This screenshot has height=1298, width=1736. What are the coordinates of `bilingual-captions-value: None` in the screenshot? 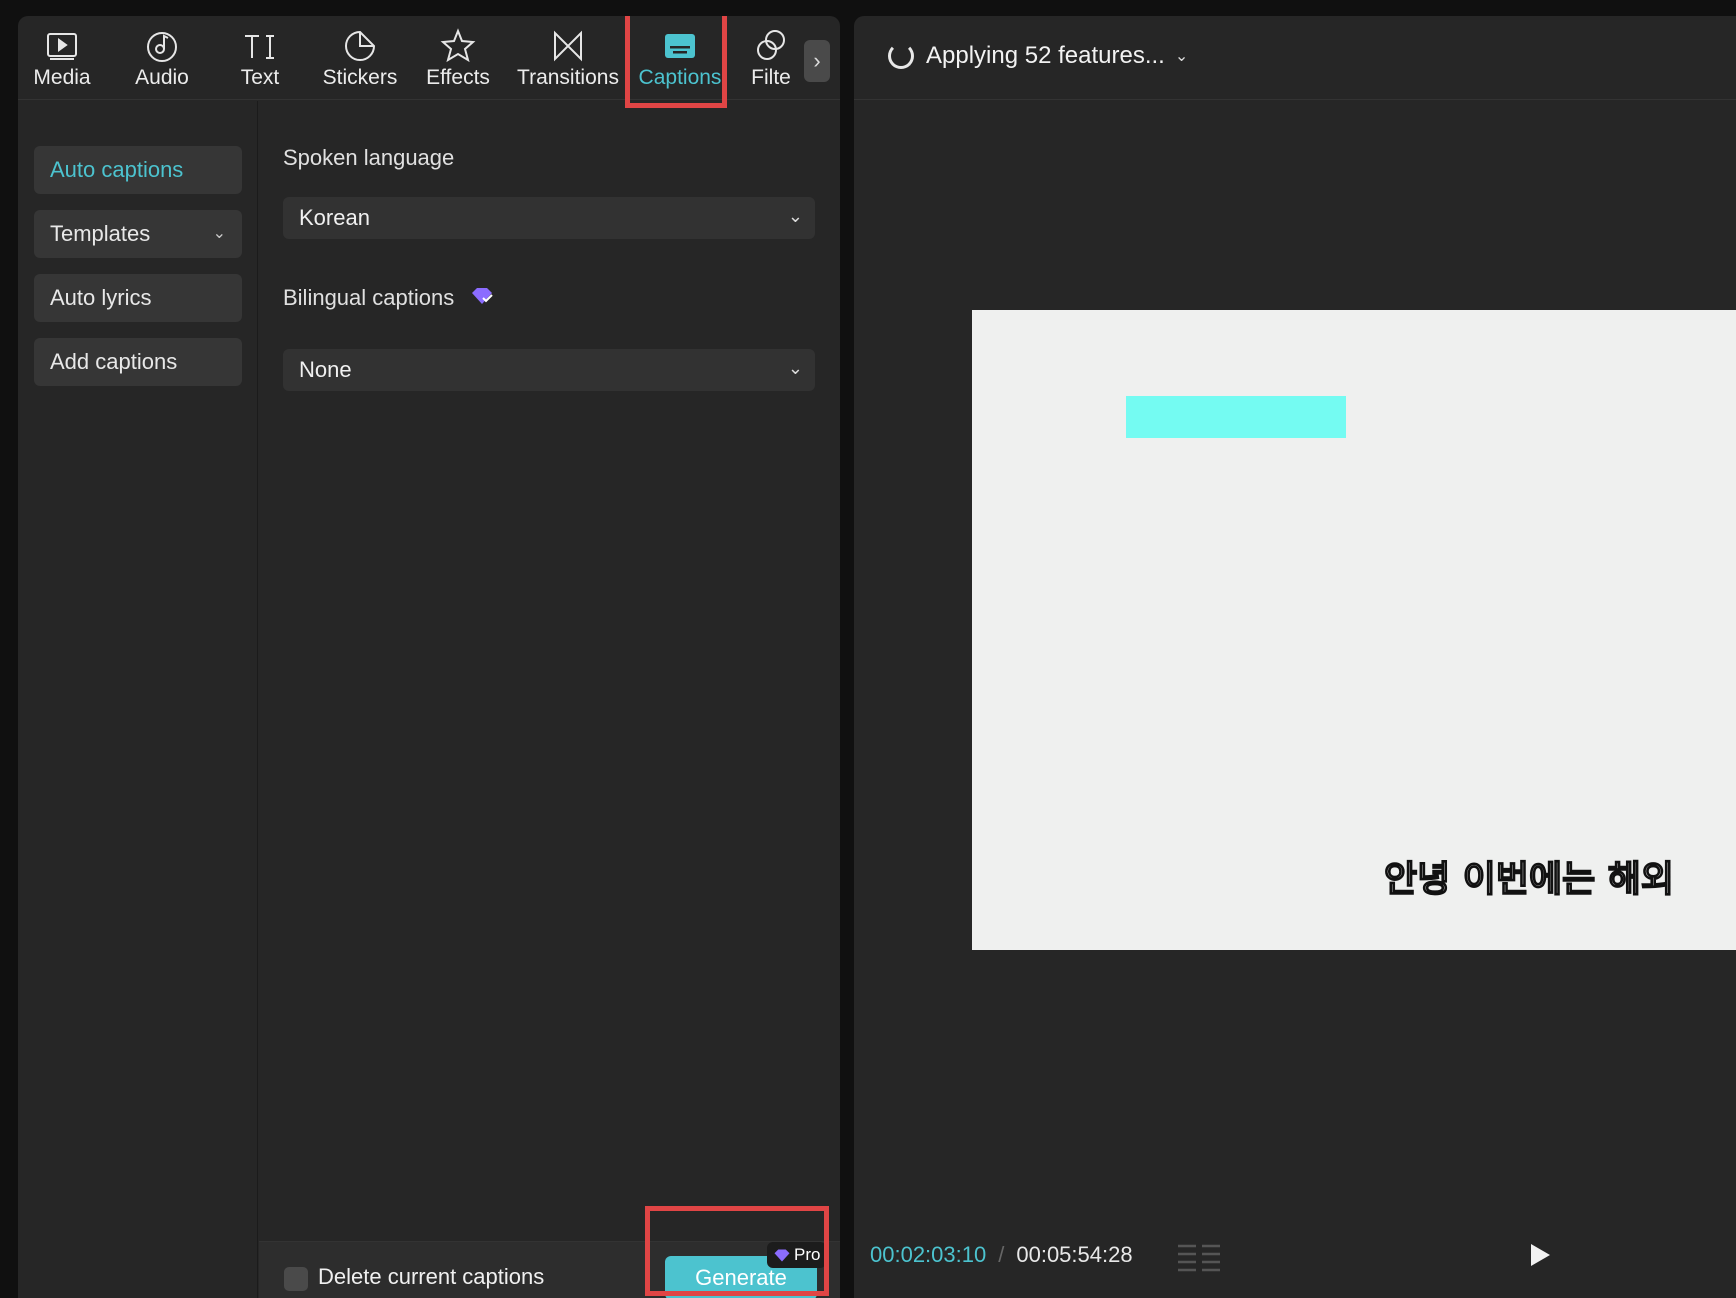 It's located at (325, 369).